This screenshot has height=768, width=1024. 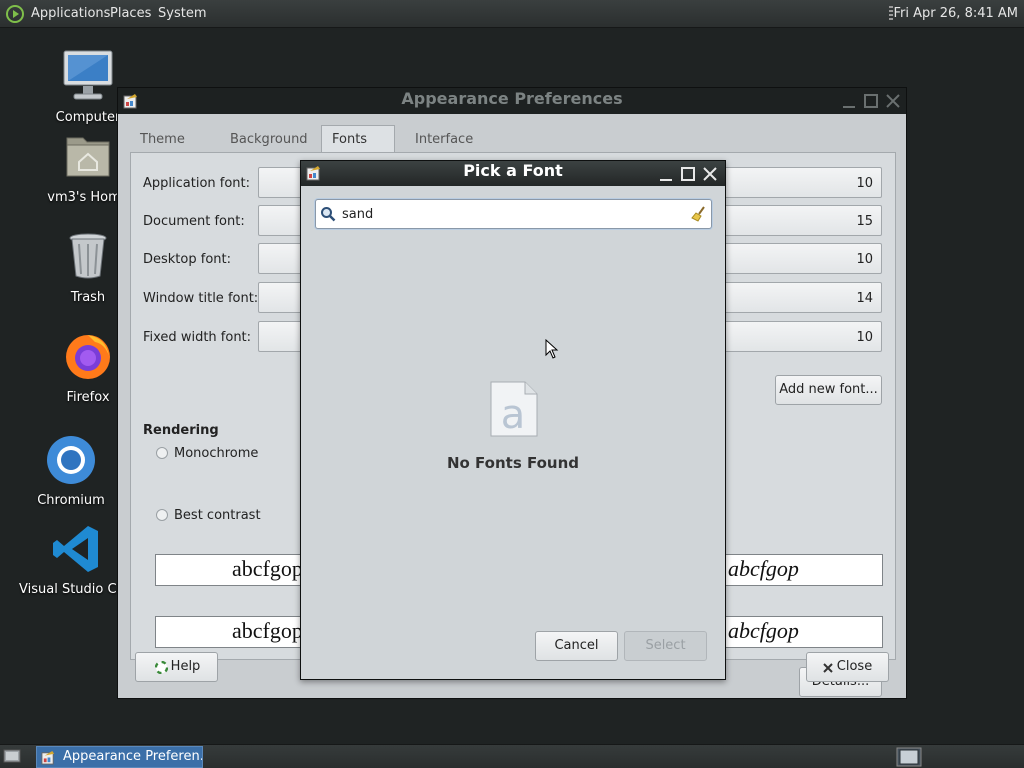 What do you see at coordinates (270, 140) in the screenshot?
I see `tab-background: Background` at bounding box center [270, 140].